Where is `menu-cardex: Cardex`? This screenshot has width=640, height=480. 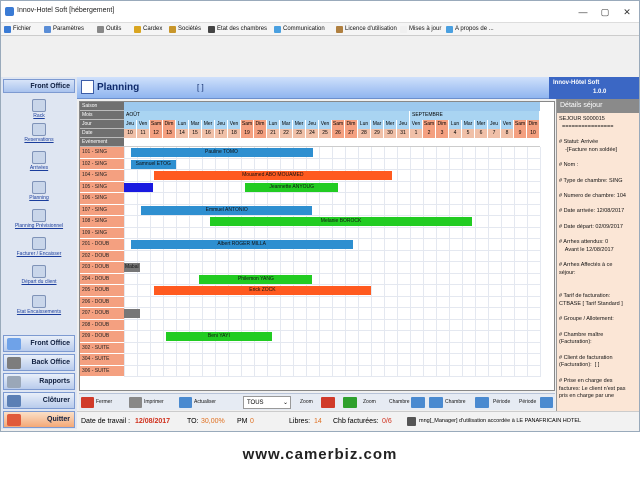
menu-cardex: Cardex is located at coordinates (148, 29).